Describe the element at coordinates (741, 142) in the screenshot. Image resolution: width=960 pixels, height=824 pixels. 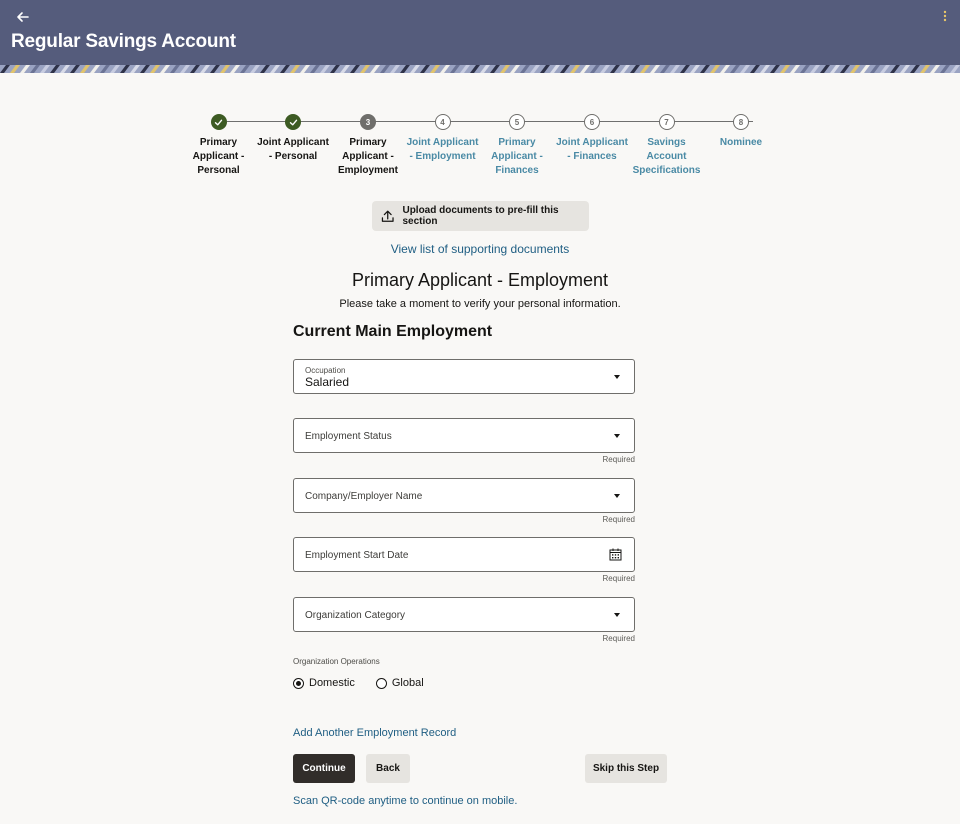
I see `stepper-step-label: Nominee` at that location.